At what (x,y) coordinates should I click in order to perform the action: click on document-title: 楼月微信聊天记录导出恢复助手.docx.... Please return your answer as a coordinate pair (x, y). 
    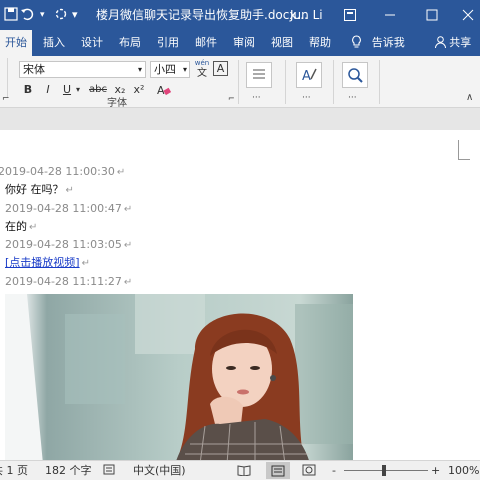
    Looking at the image, I should click on (202, 15).